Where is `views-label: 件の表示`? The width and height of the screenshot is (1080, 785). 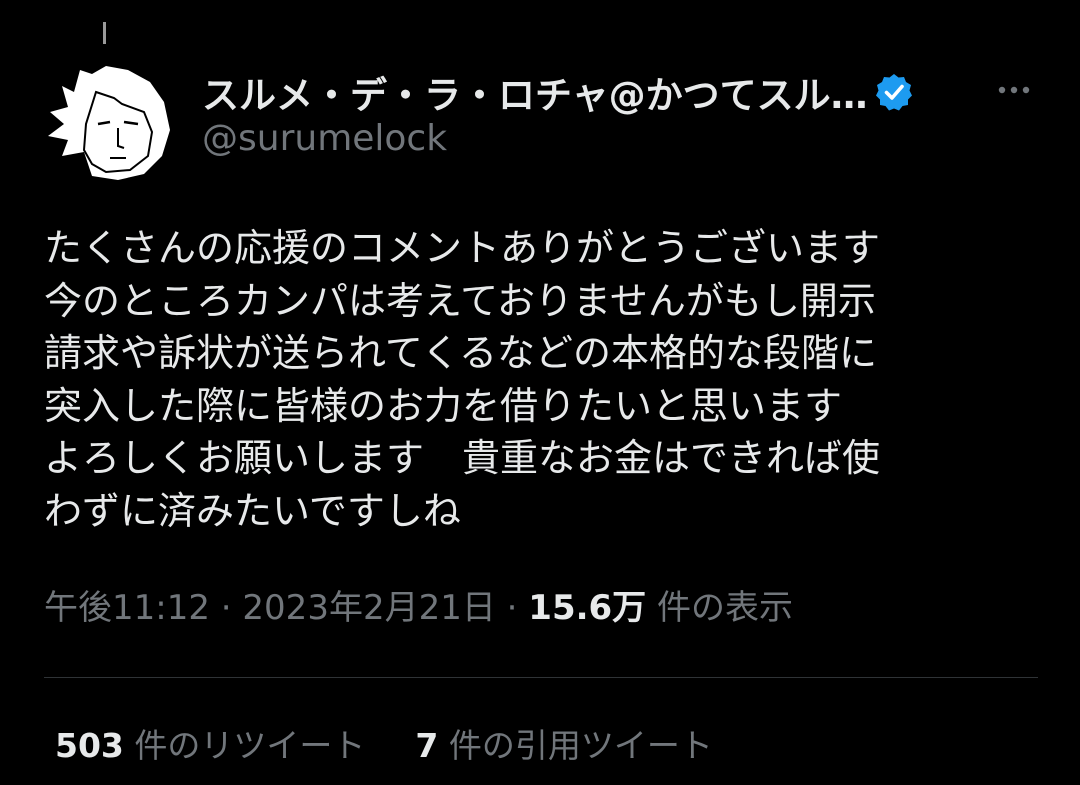 views-label: 件の表示 is located at coordinates (719, 608).